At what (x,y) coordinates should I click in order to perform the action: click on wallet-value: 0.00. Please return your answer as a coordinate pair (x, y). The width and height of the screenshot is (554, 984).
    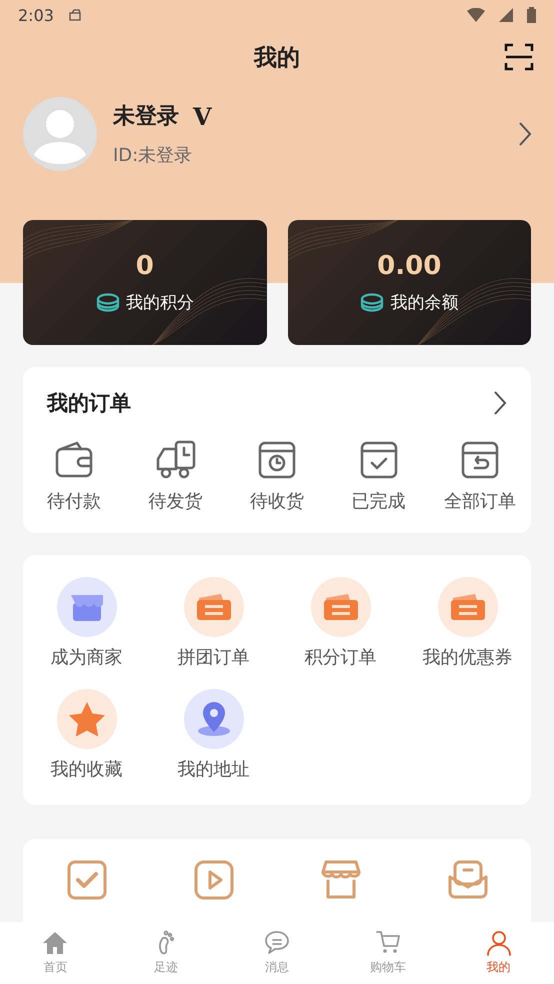
    Looking at the image, I should click on (409, 266).